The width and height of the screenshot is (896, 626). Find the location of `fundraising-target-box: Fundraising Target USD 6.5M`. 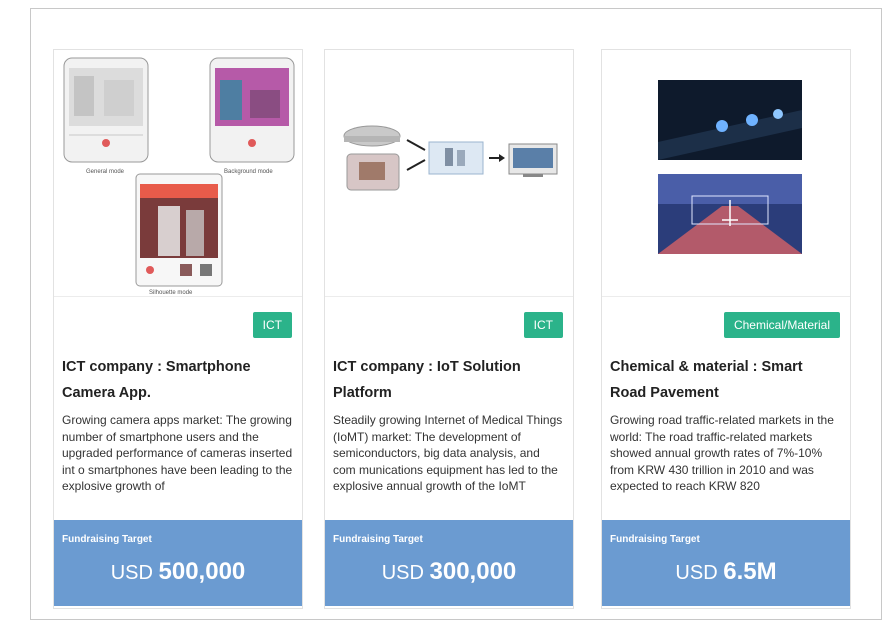

fundraising-target-box: Fundraising Target USD 6.5M is located at coordinates (726, 563).